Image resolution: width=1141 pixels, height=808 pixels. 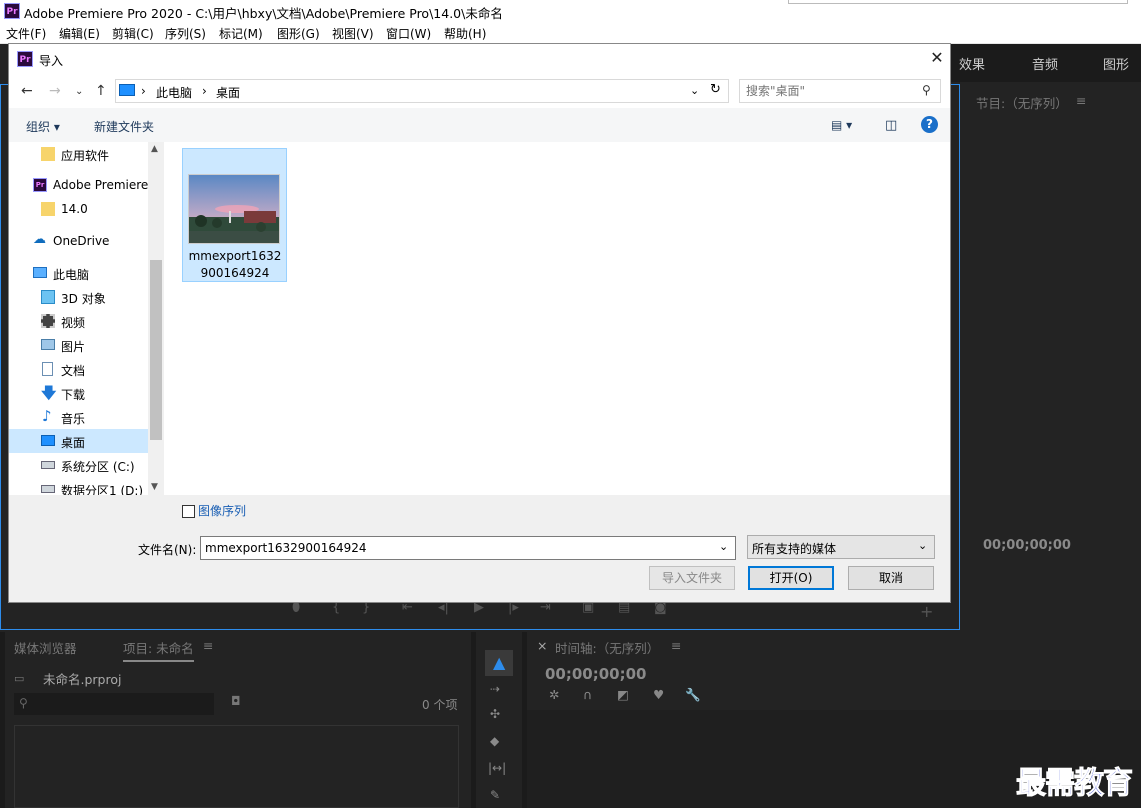 What do you see at coordinates (623, 694) in the screenshot?
I see `add-marker-icon: ◩` at bounding box center [623, 694].